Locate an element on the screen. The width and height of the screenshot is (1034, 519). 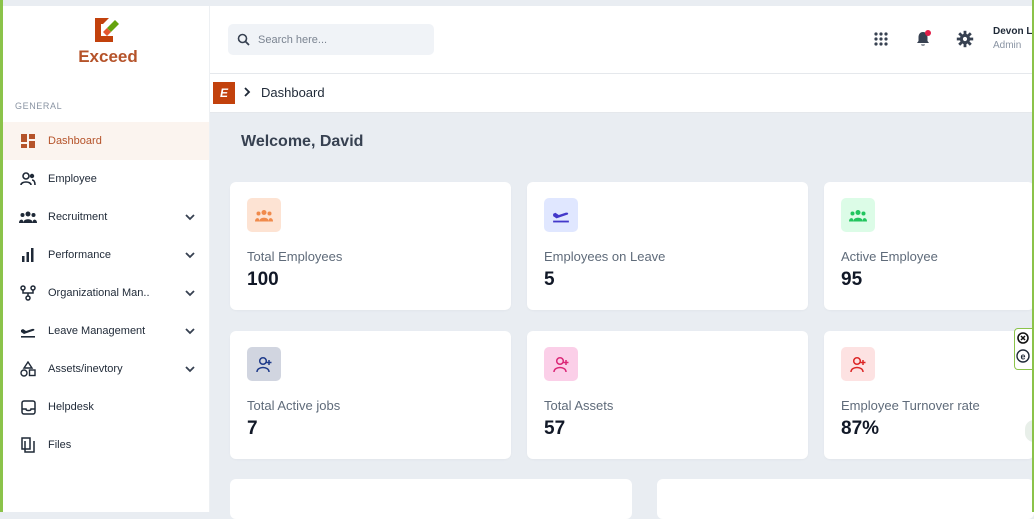
sidebar-item-label: Helpdesk is located at coordinates (71, 407).